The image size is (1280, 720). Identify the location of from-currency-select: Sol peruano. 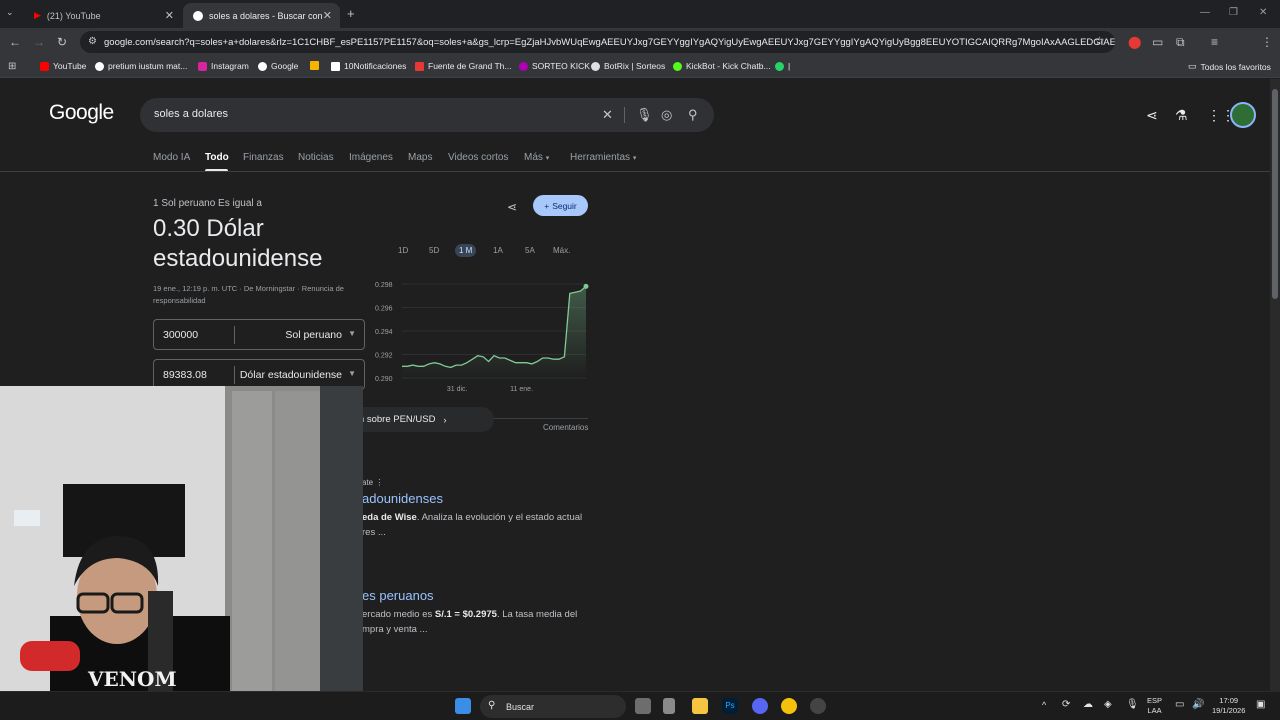
(313, 335).